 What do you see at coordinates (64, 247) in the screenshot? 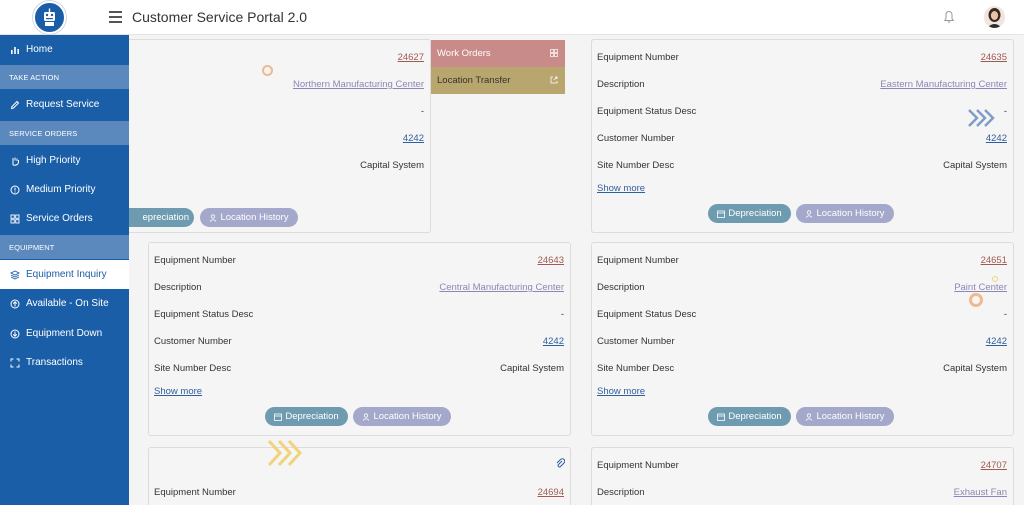
I see `sidebar-section-equipment: EQUIPMENT` at bounding box center [64, 247].